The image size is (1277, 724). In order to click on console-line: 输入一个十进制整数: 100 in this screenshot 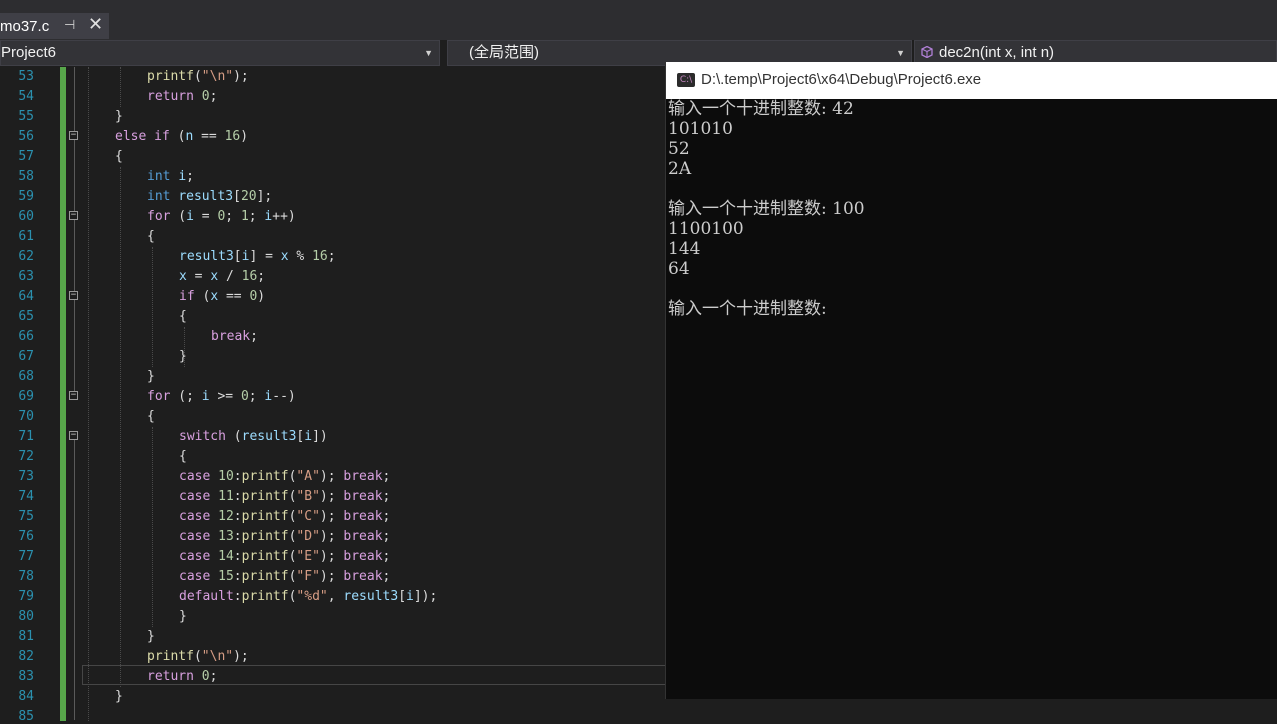, I will do `click(766, 209)`.